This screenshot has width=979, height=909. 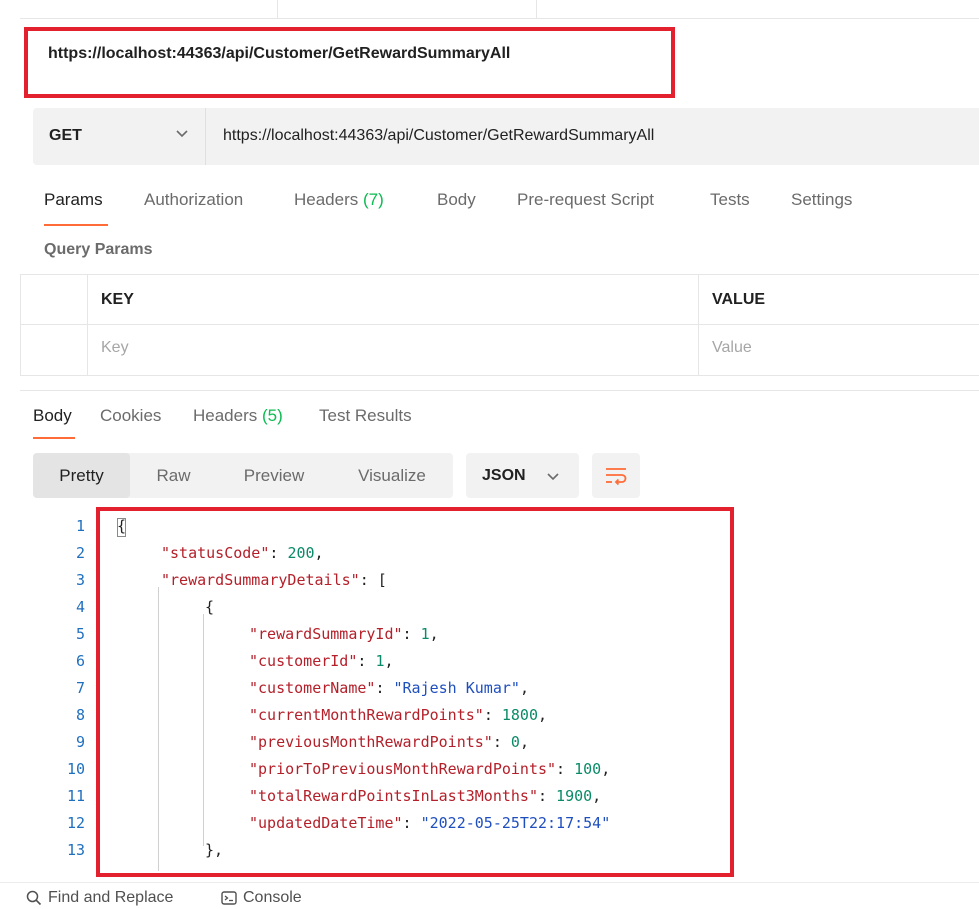 I want to click on json-key-token: "rewardSummaryDetails", so click(x=260, y=580).